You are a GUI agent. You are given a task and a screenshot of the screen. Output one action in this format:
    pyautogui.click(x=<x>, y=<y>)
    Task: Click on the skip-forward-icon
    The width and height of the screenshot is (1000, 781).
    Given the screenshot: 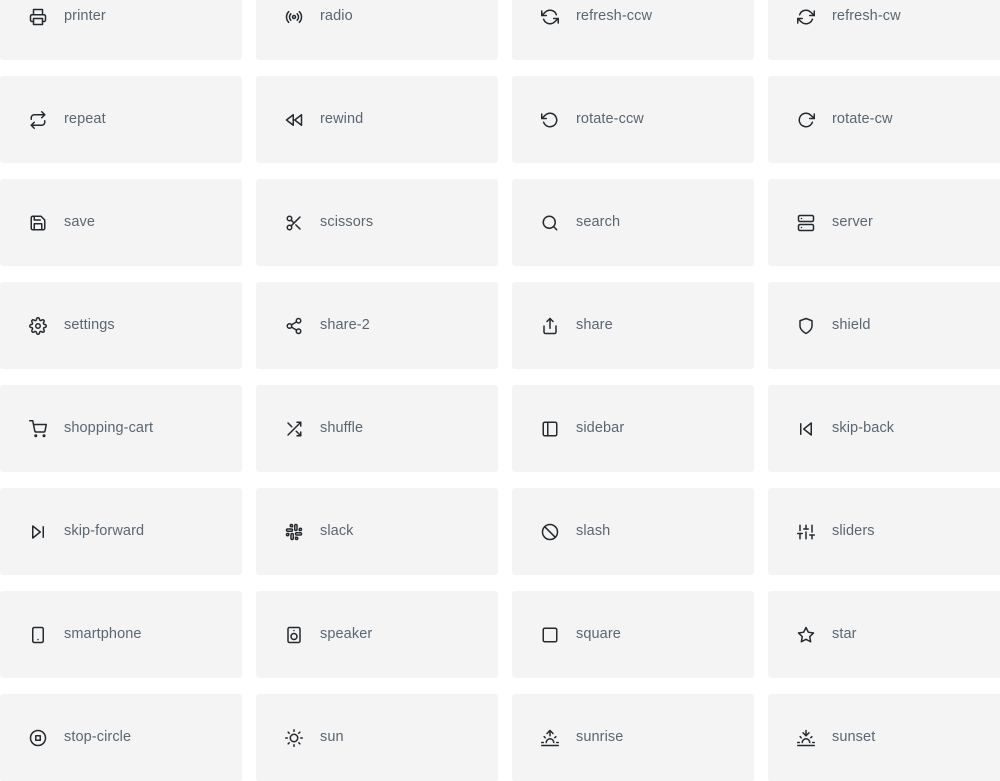 What is the action you would take?
    pyautogui.click(x=38, y=532)
    